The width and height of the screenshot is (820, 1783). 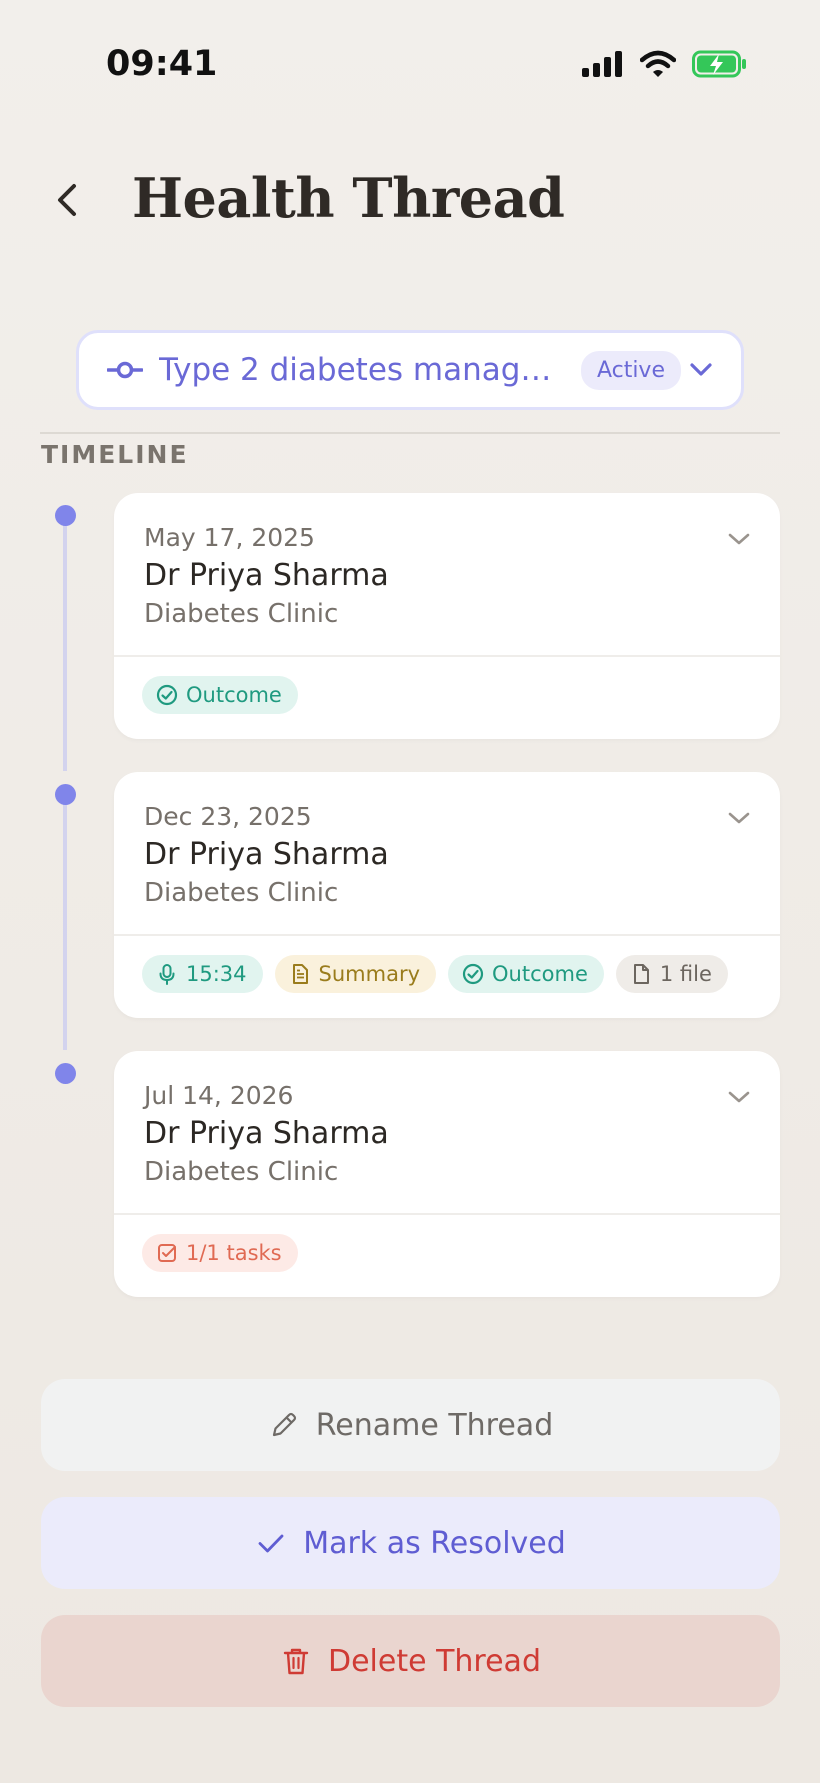 What do you see at coordinates (162, 64) in the screenshot?
I see `status-time: 09:41` at bounding box center [162, 64].